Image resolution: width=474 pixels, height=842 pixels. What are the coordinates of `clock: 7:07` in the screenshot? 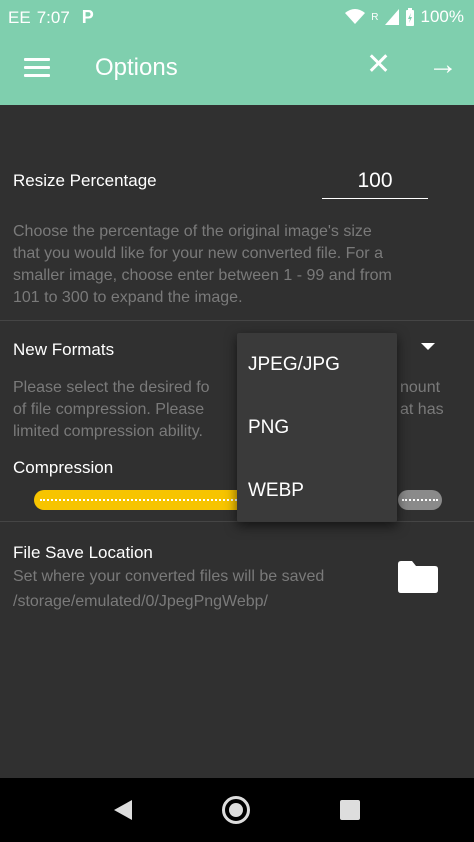 It's located at (53, 17).